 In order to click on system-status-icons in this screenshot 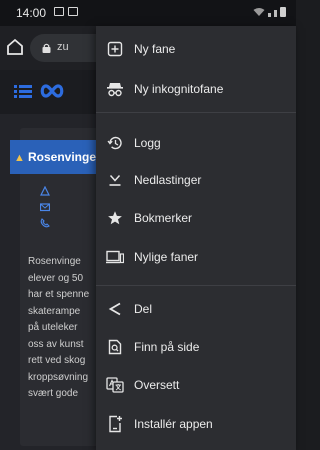, I will do `click(269, 12)`.